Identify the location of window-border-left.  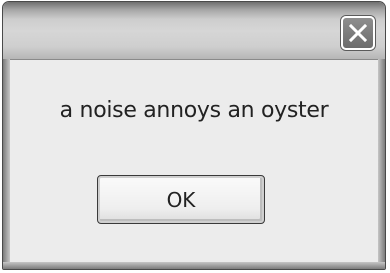
(6, 164).